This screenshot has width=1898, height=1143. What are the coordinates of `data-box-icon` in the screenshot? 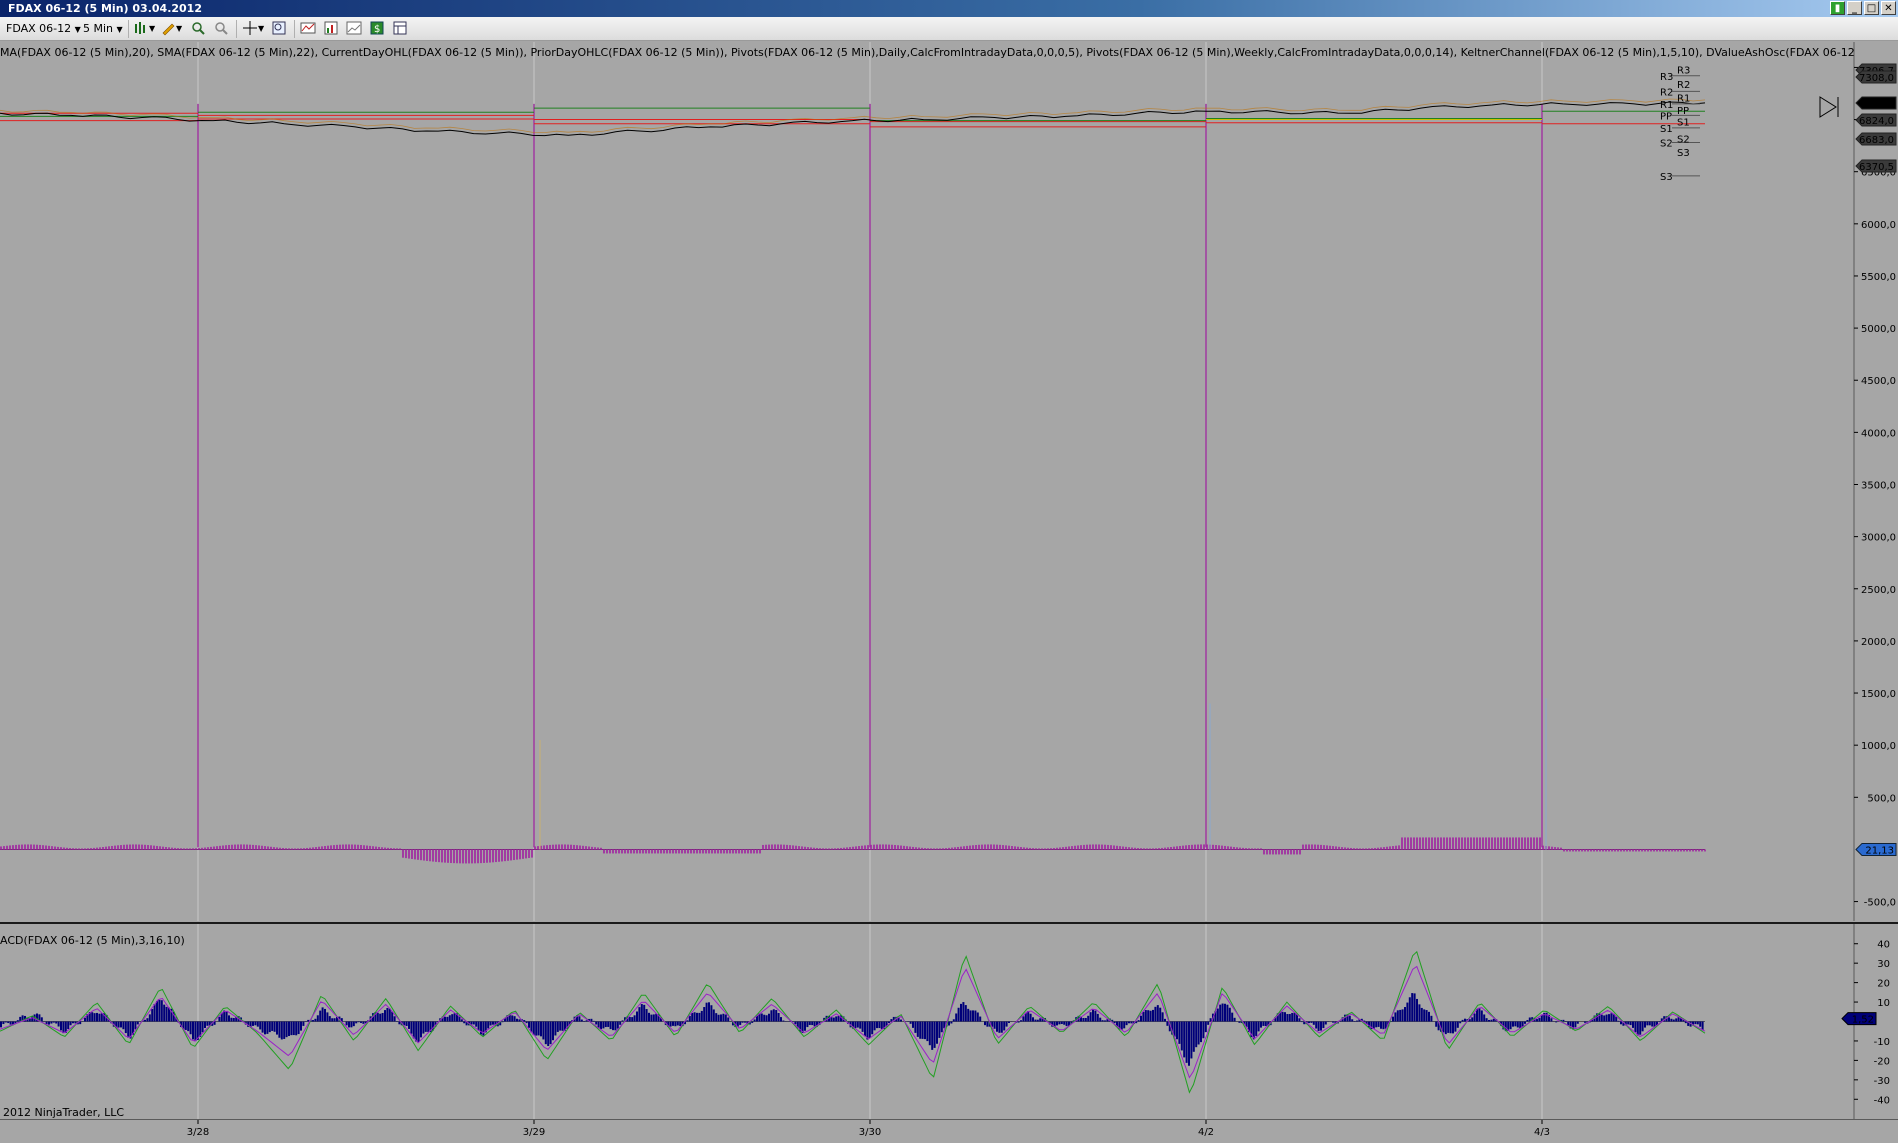 It's located at (279, 28).